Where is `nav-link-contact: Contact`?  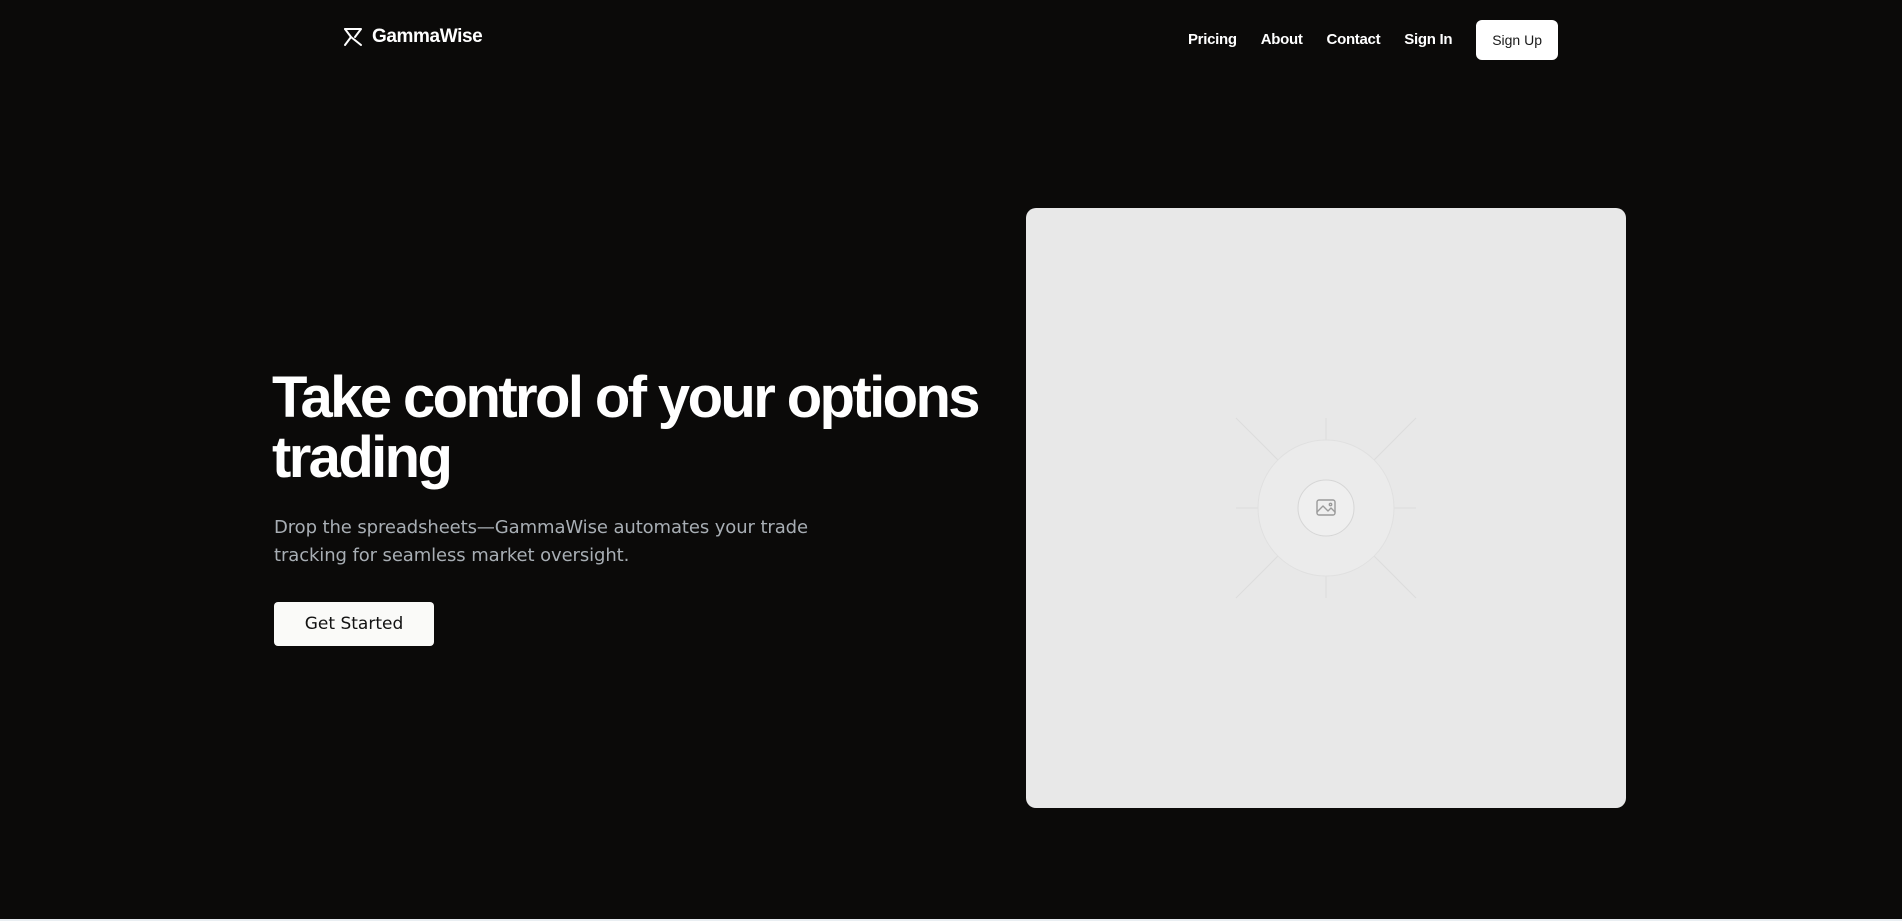
nav-link-contact: Contact is located at coordinates (1354, 40).